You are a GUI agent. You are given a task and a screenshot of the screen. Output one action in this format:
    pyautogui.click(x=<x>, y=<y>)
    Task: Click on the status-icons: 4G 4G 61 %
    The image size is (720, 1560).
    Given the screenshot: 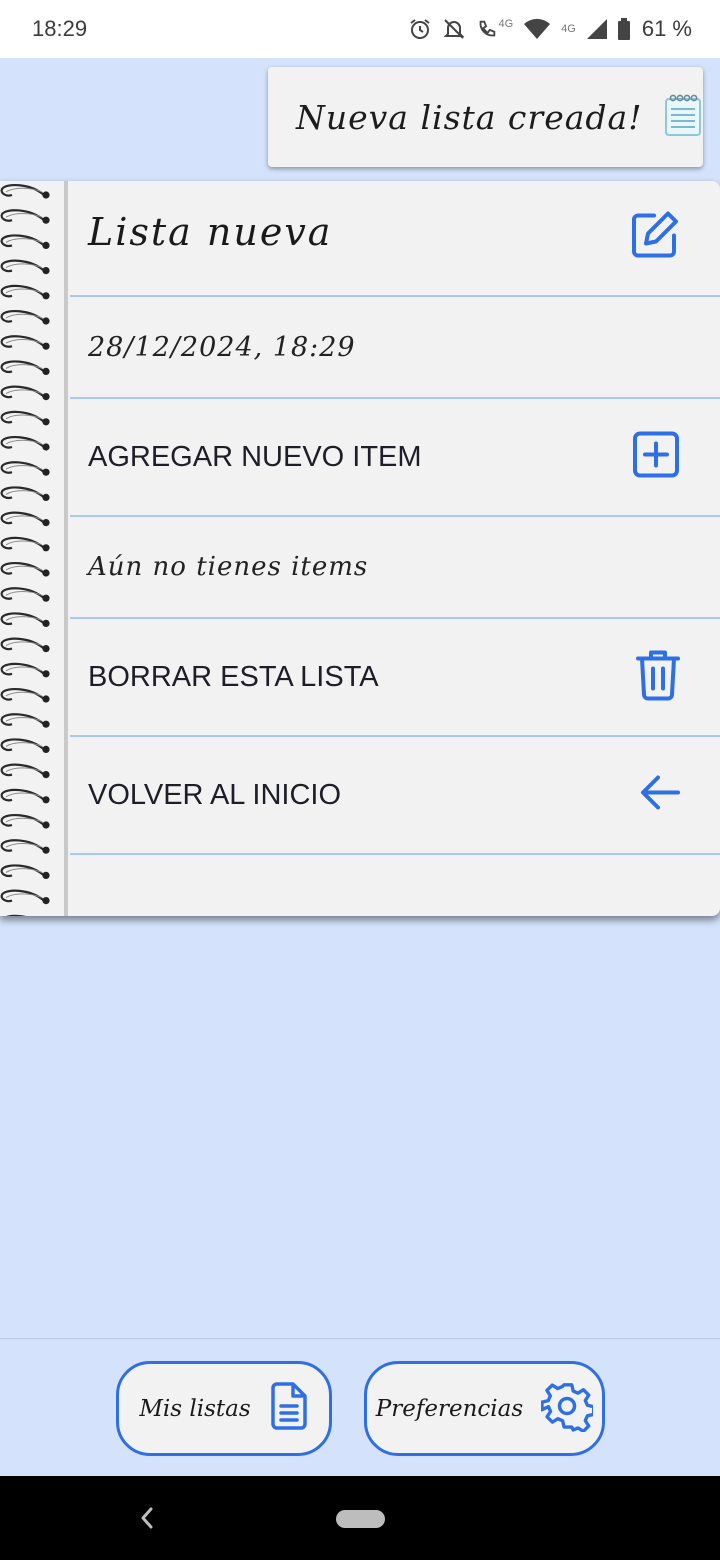 What is the action you would take?
    pyautogui.click(x=550, y=29)
    